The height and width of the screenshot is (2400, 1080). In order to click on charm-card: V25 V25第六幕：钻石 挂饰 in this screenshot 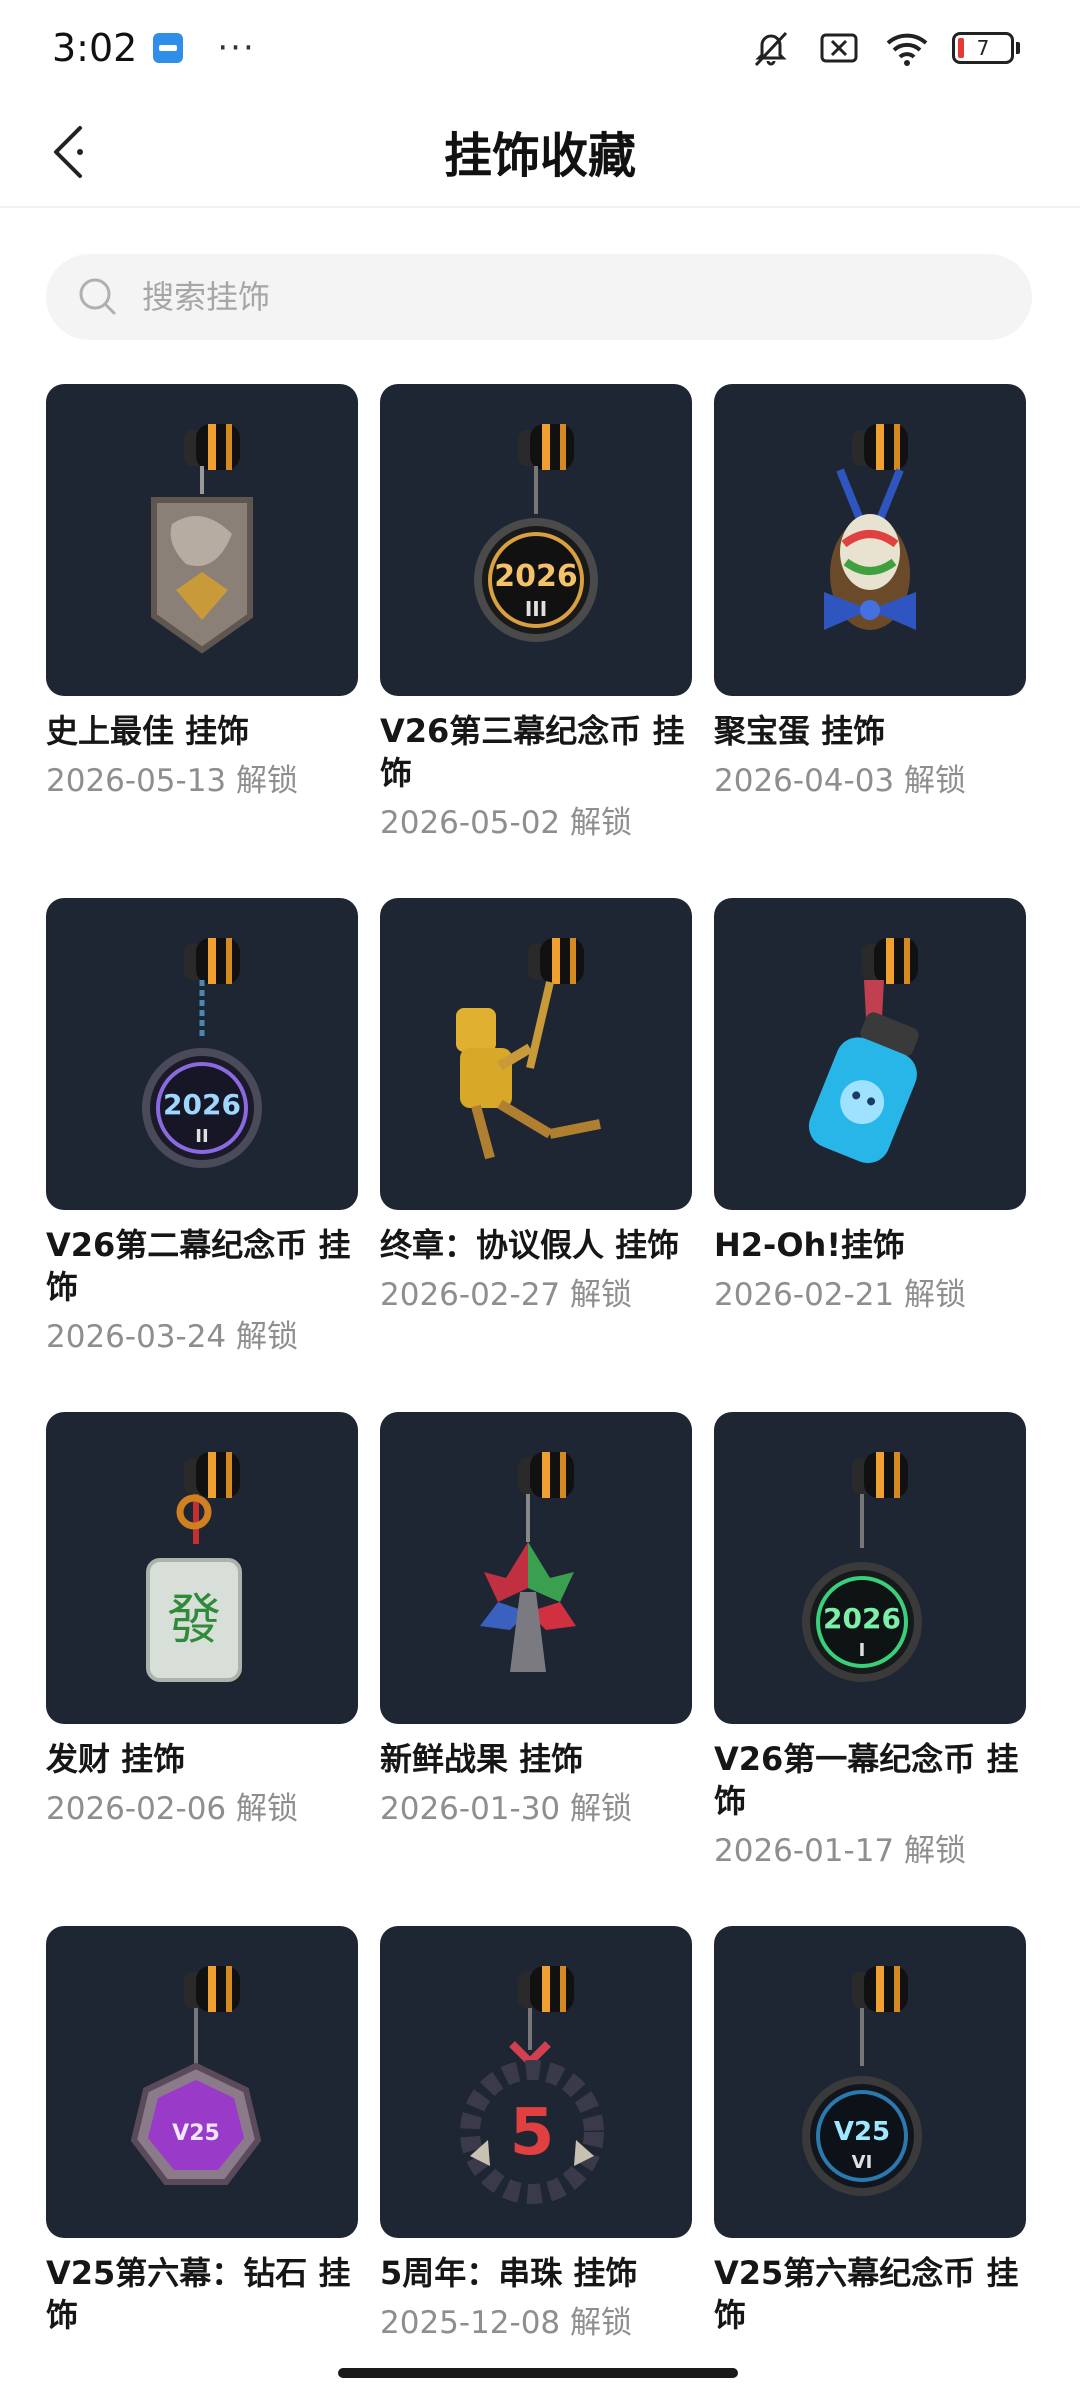, I will do `click(202, 2131)`.